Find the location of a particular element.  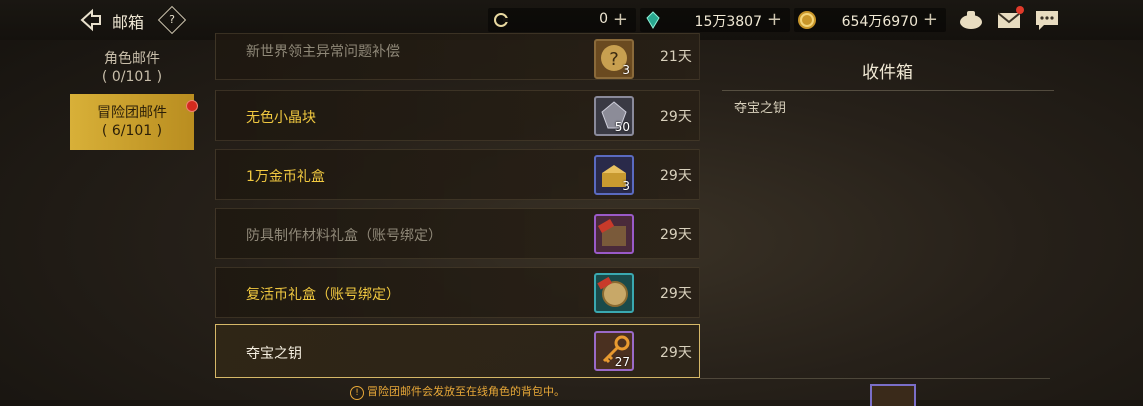

key-icon: 27 is located at coordinates (614, 351).